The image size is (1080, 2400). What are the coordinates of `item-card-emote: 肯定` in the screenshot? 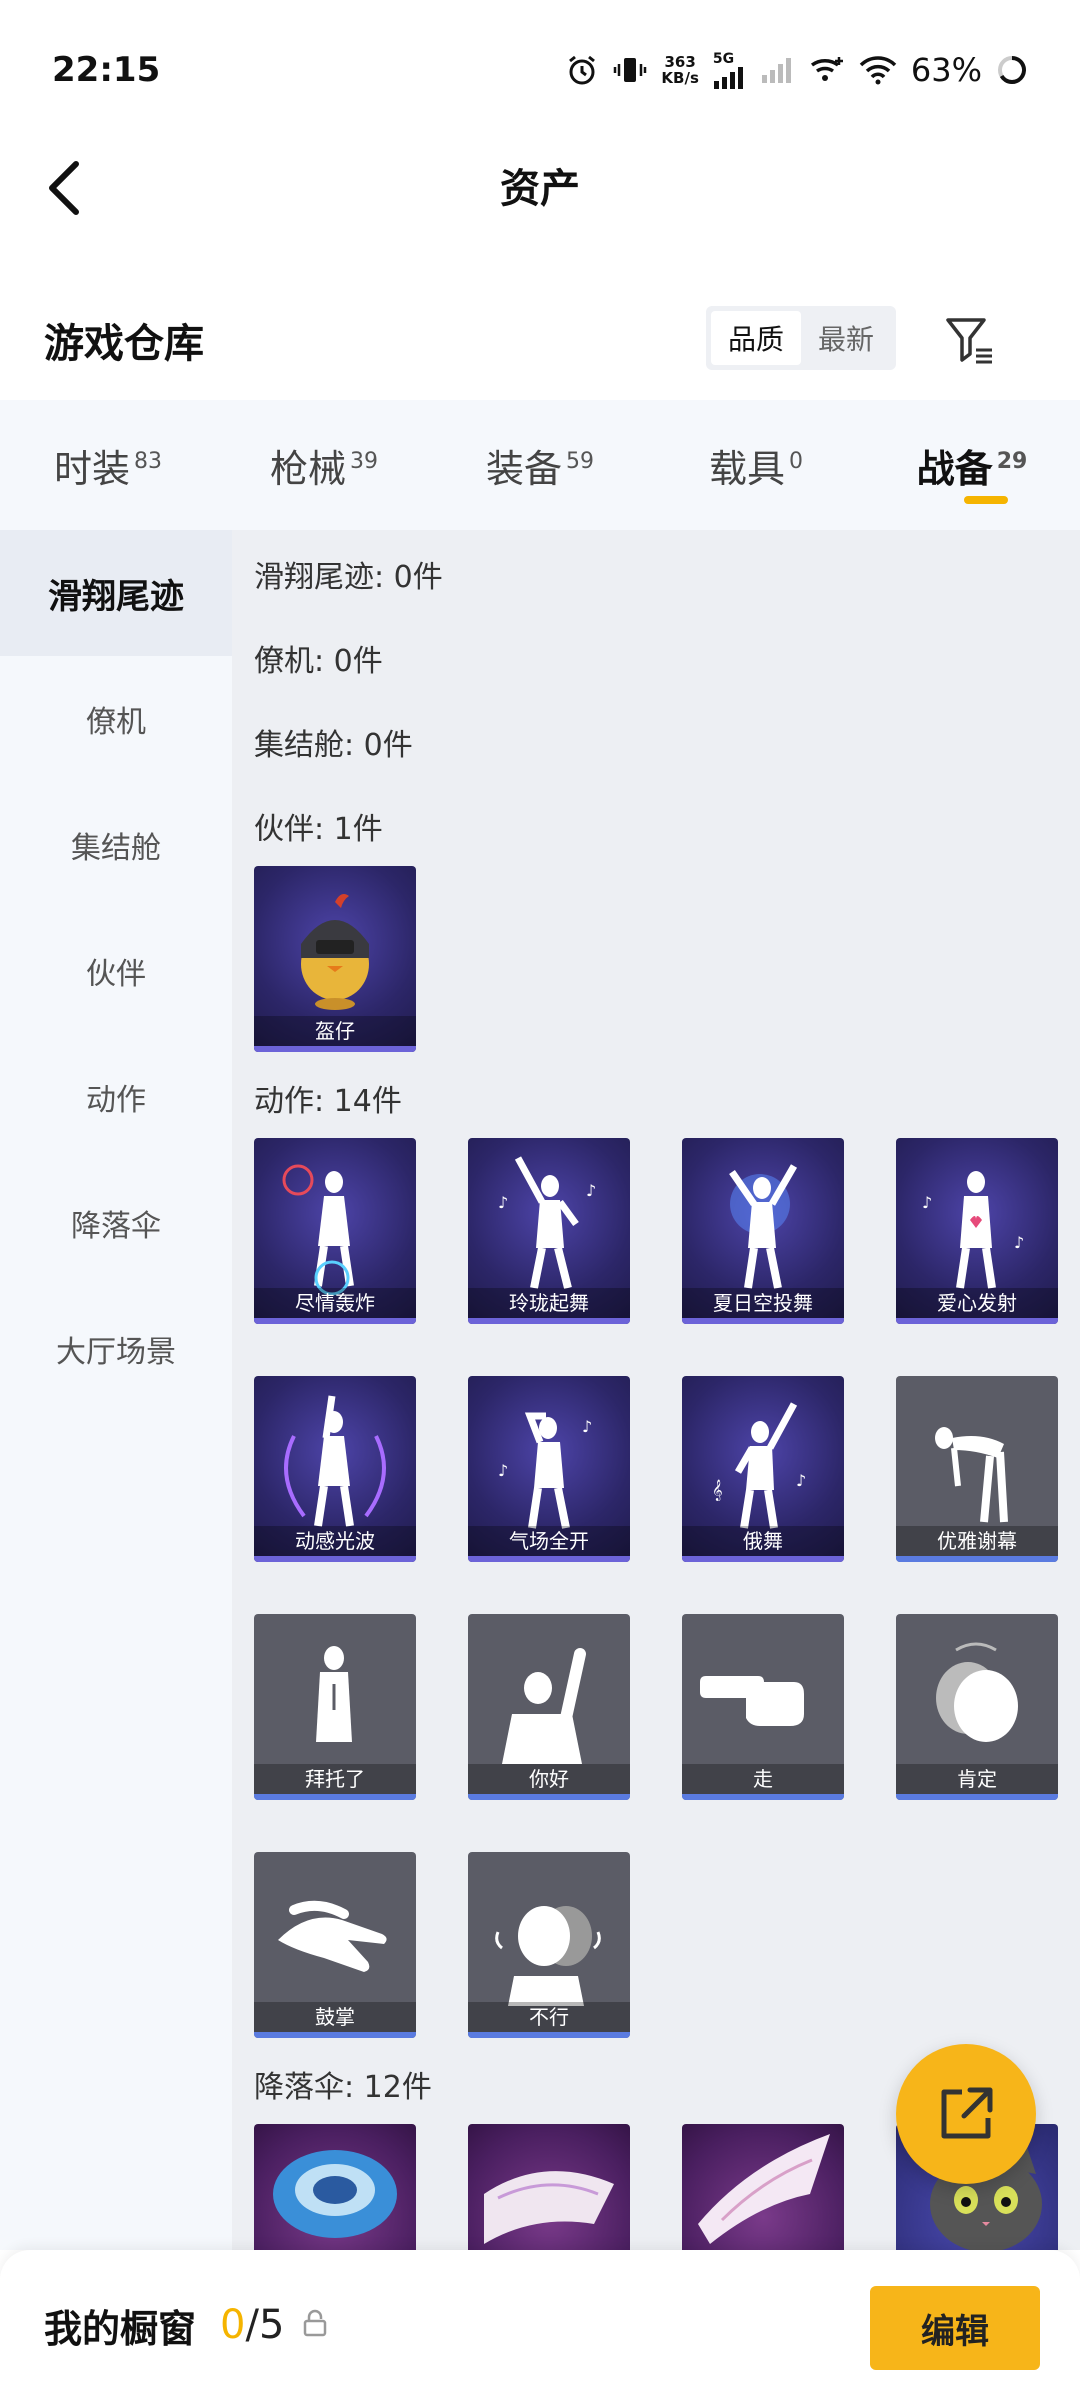 It's located at (977, 1707).